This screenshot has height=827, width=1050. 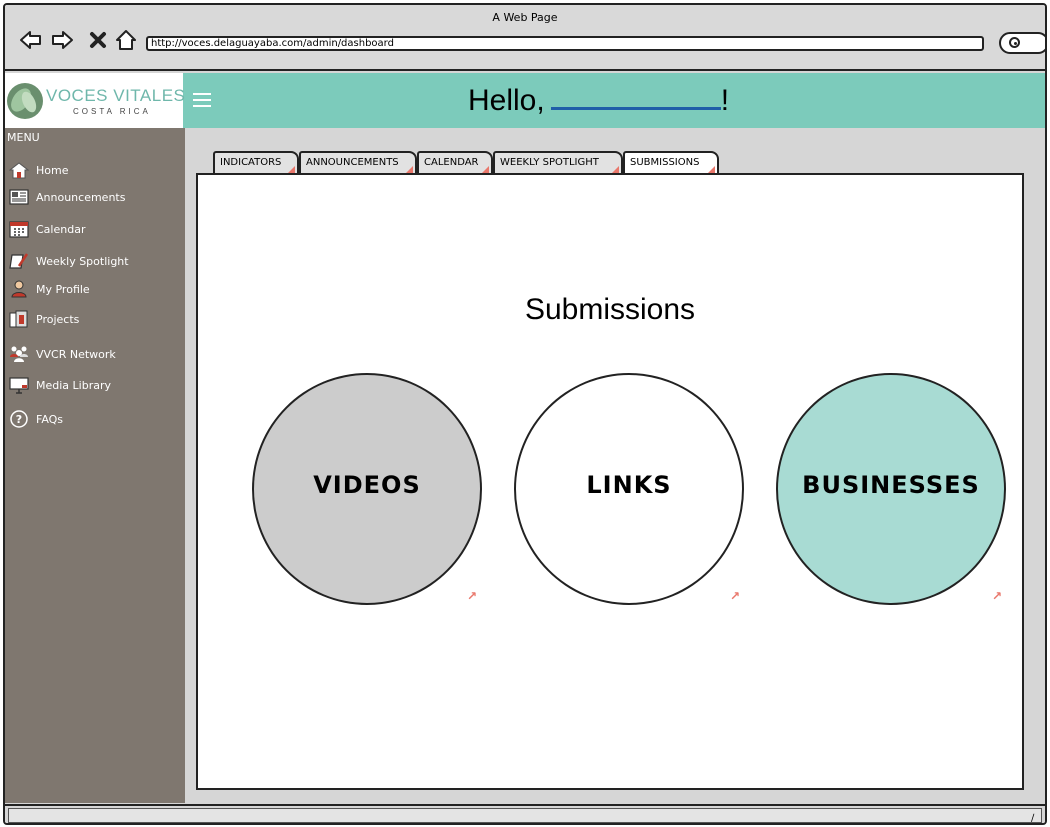 What do you see at coordinates (1022, 43) in the screenshot?
I see `browser-search-button` at bounding box center [1022, 43].